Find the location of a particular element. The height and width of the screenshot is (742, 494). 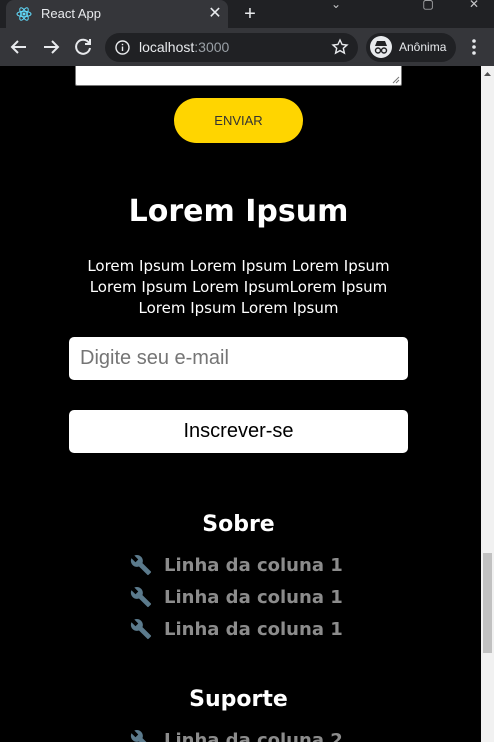

footer-link-label: Linha da coluna 2 is located at coordinates (253, 735).